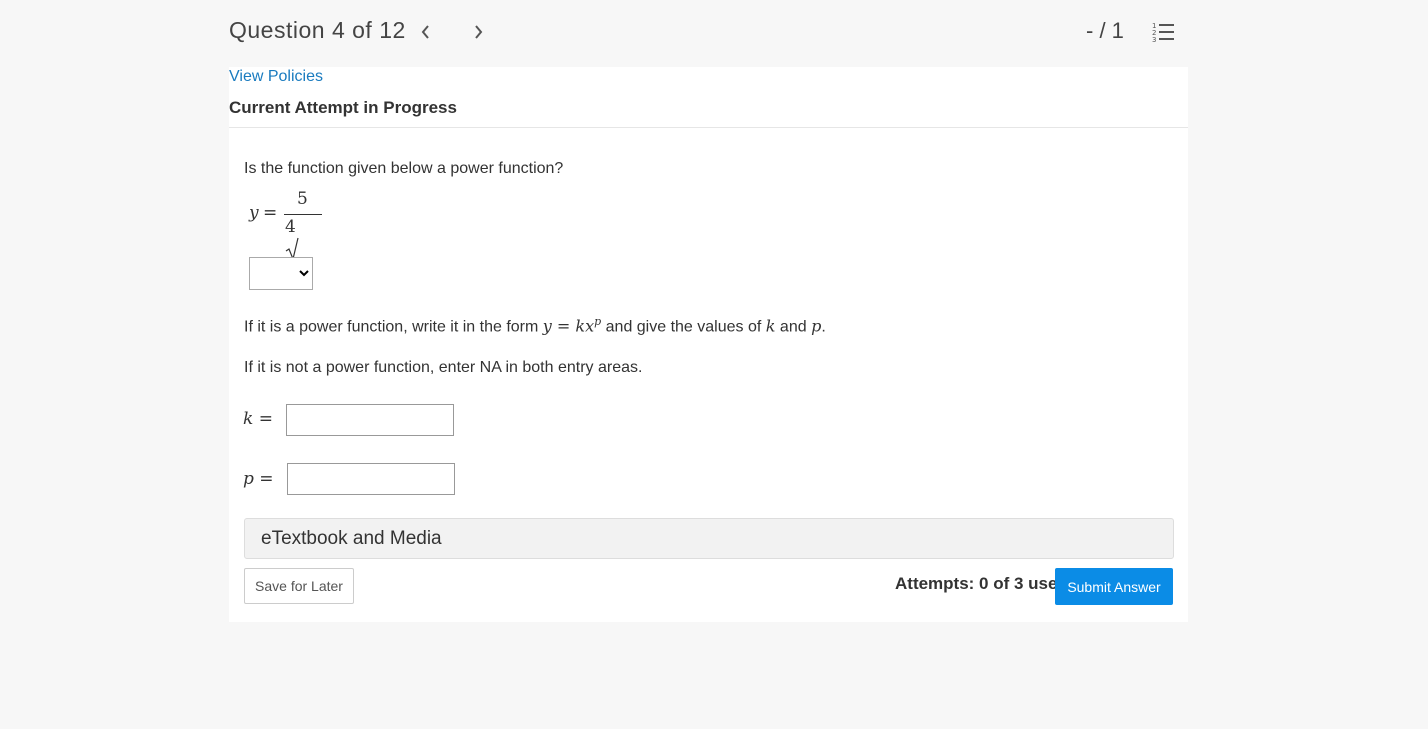 The width and height of the screenshot is (1428, 729). Describe the element at coordinates (598, 321) in the screenshot. I see `power-form-exponent: p` at that location.